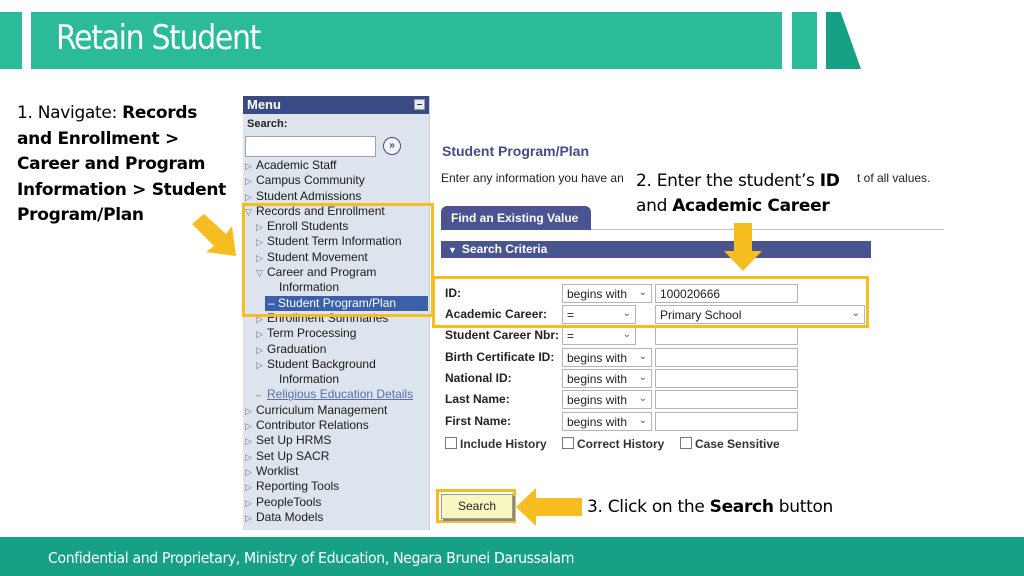  I want to click on option-checkbox: Case Sensitive, so click(730, 444).